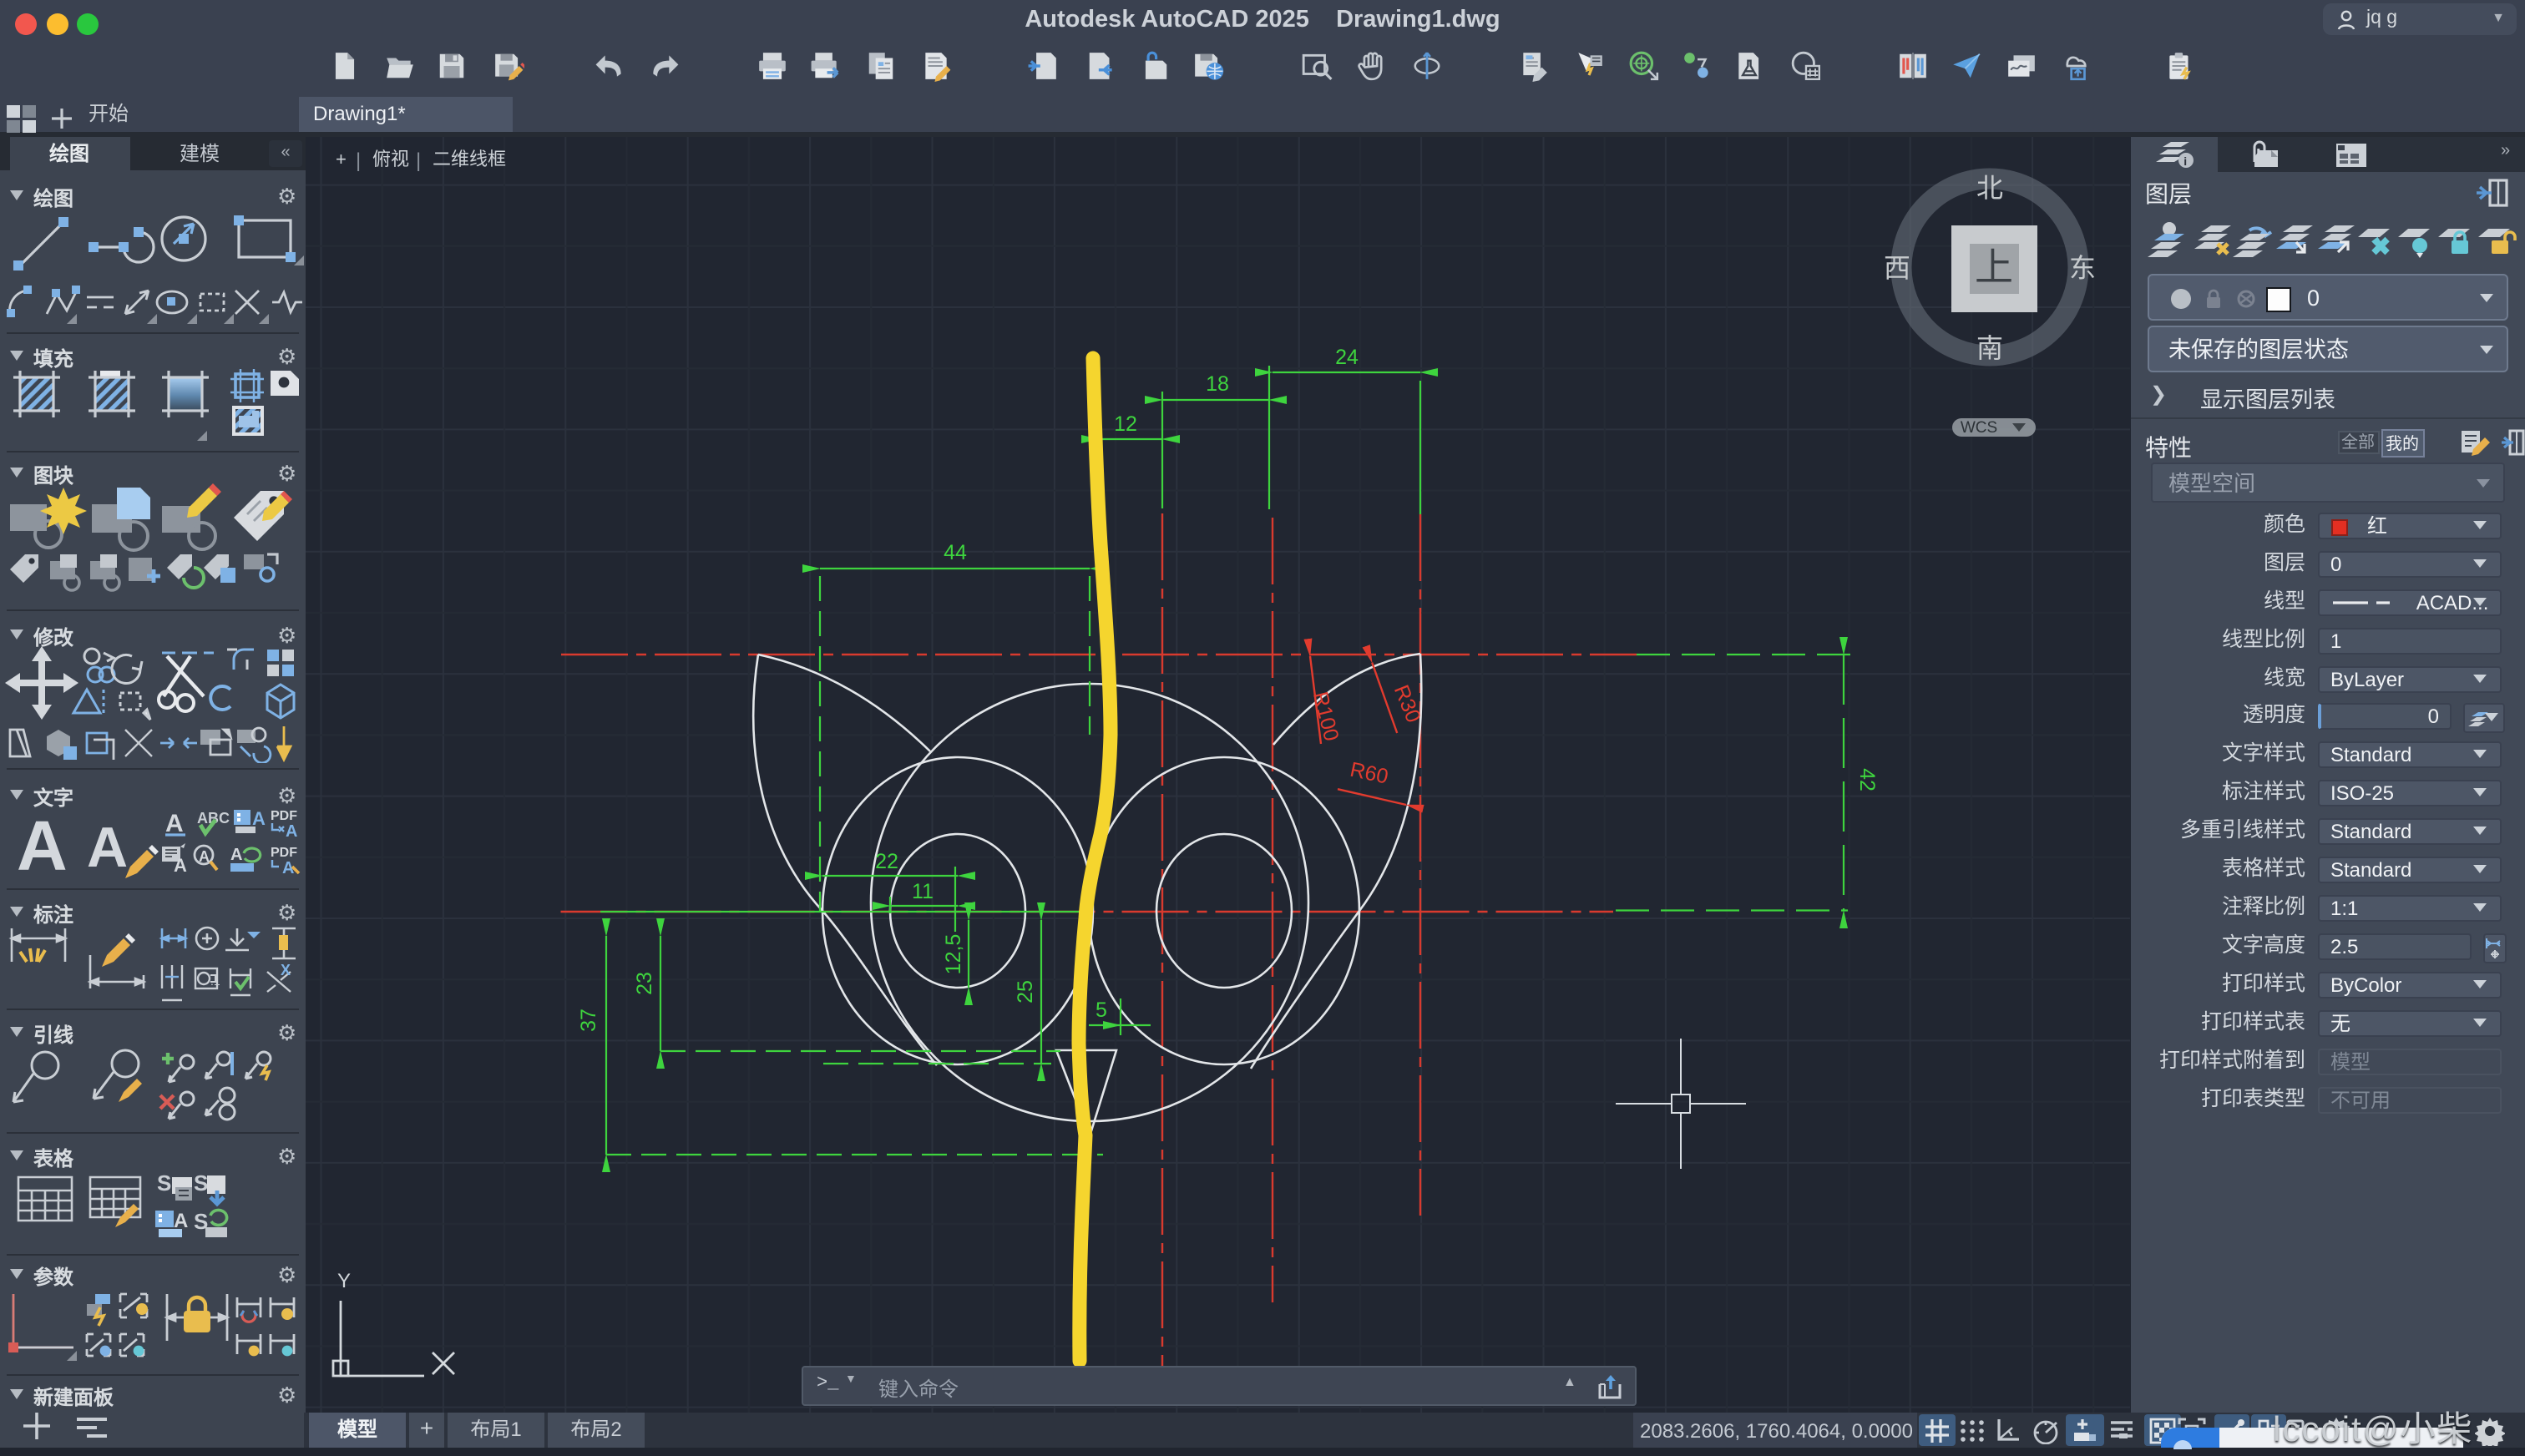  I want to click on svg-text: 25, so click(1025, 992).